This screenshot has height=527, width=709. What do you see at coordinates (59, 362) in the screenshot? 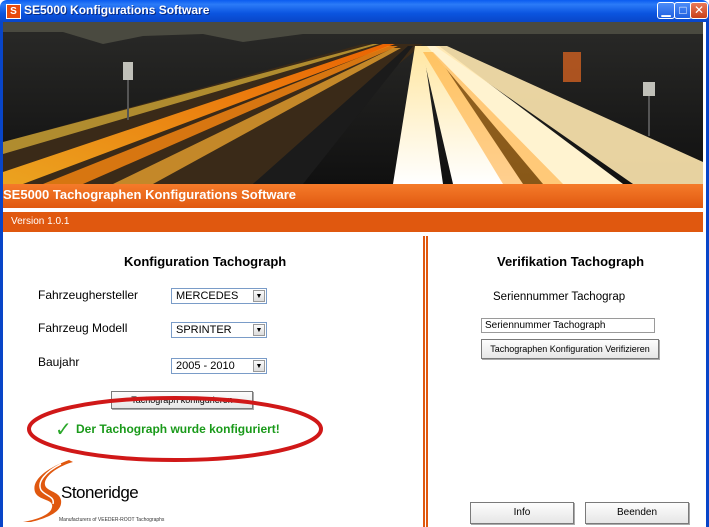
I see `year-label: Baujahr` at bounding box center [59, 362].